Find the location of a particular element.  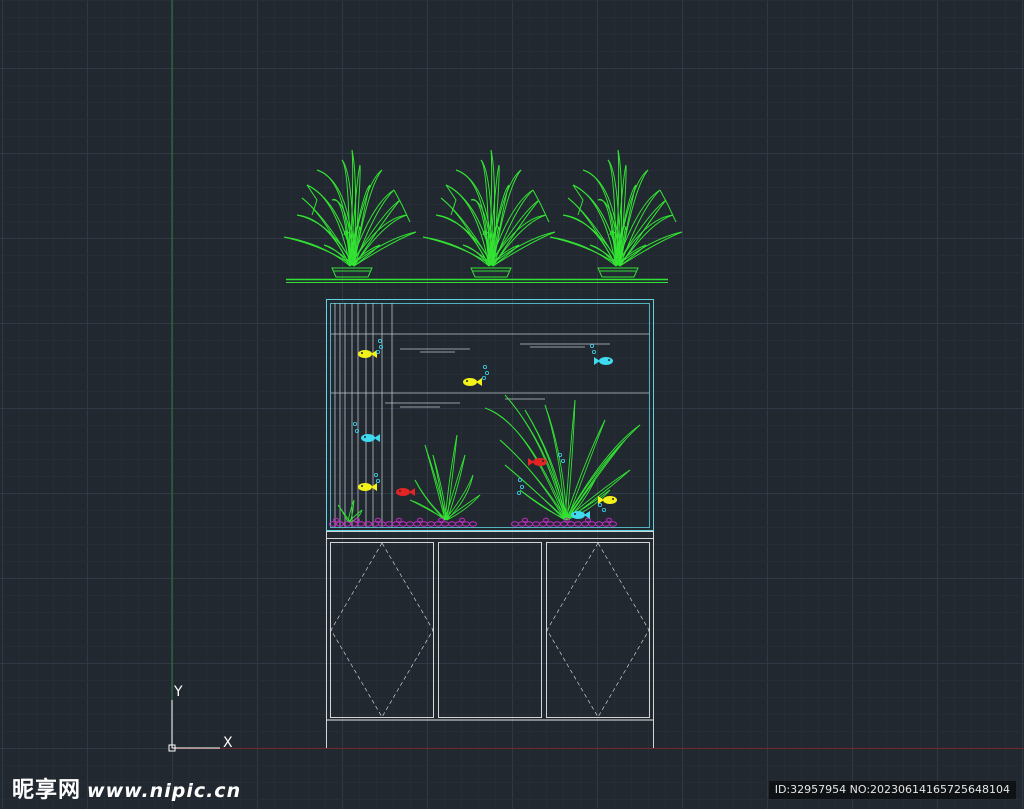

top-shelf-line is located at coordinates (477, 280).